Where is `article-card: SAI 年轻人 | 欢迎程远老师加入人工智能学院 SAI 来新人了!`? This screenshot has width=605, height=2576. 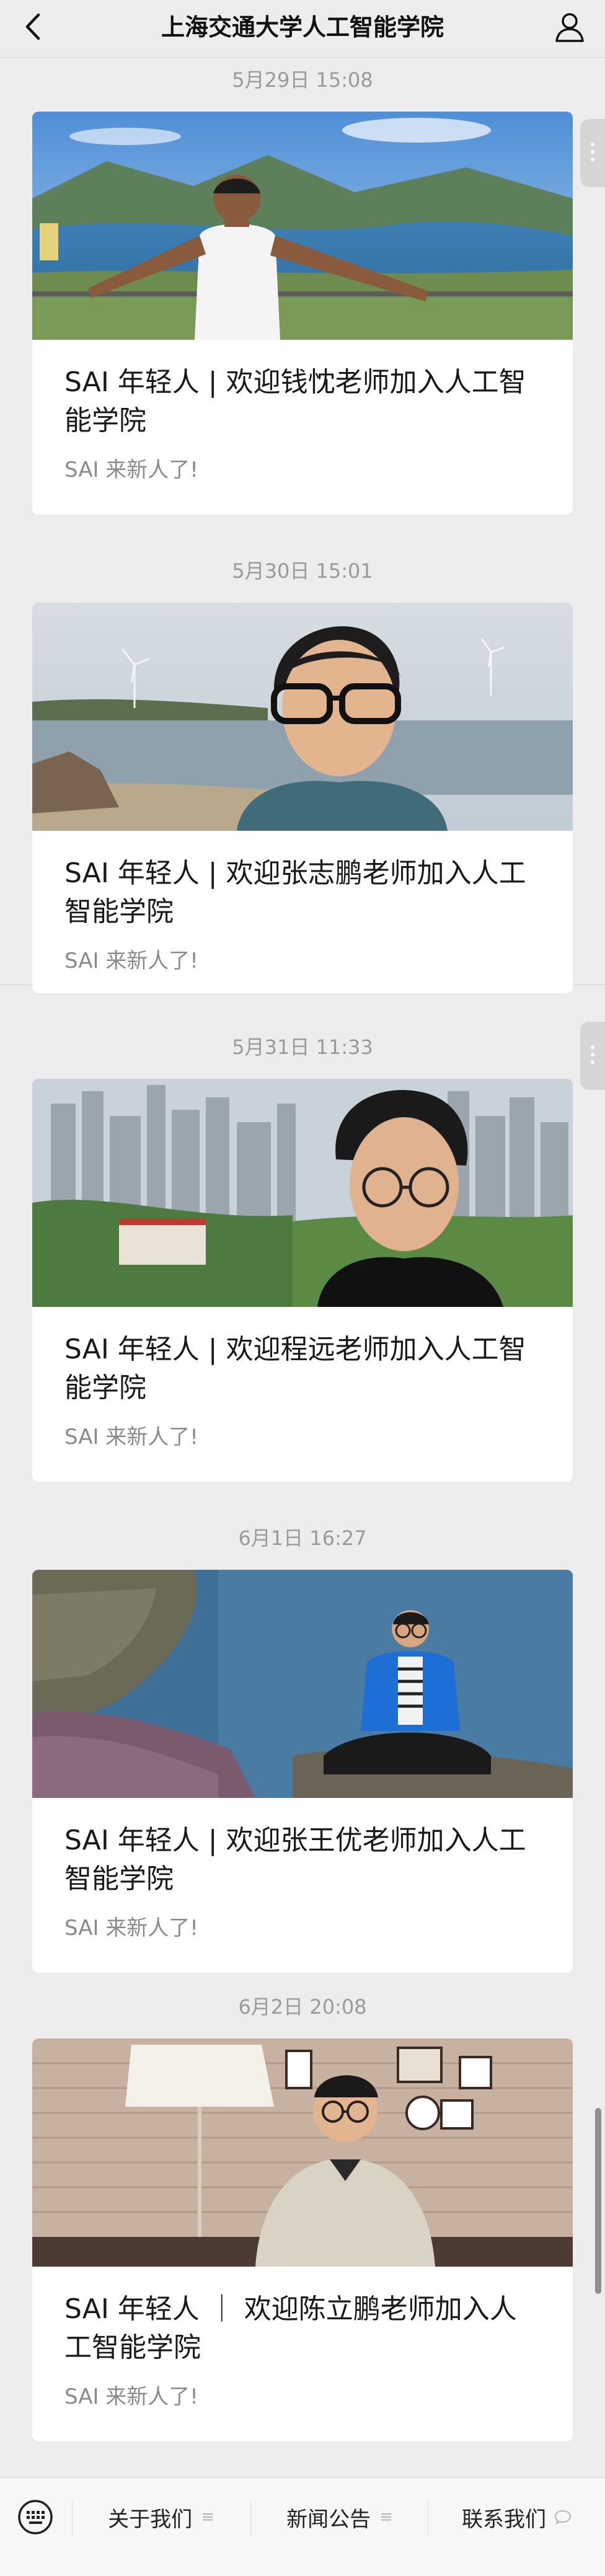 article-card: SAI 年轻人 | 欢迎程远老师加入人工智能学院 SAI 来新人了! is located at coordinates (302, 1280).